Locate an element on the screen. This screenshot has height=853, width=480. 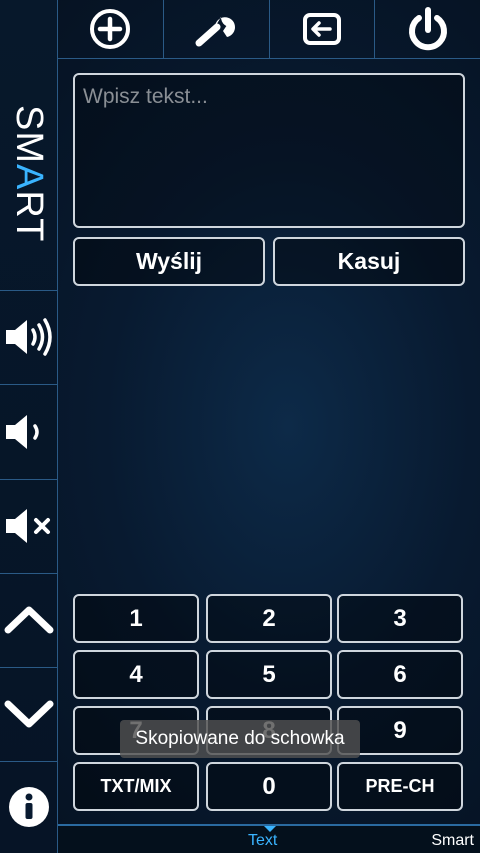
key-txt-mix: TXT/MIX is located at coordinates (136, 786).